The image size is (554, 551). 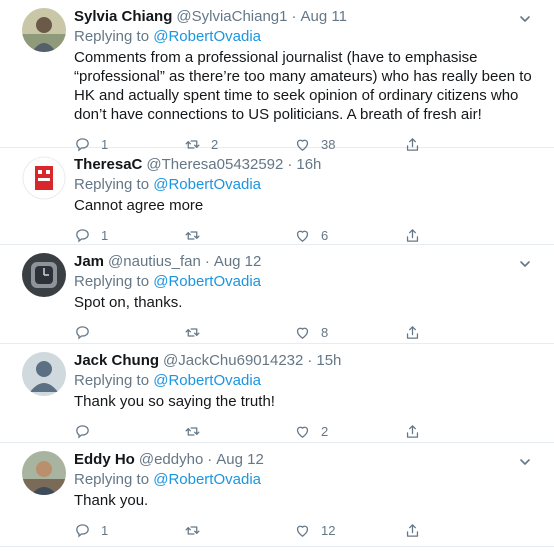 What do you see at coordinates (349, 235) in the screenshot?
I see `like-button: 6` at bounding box center [349, 235].